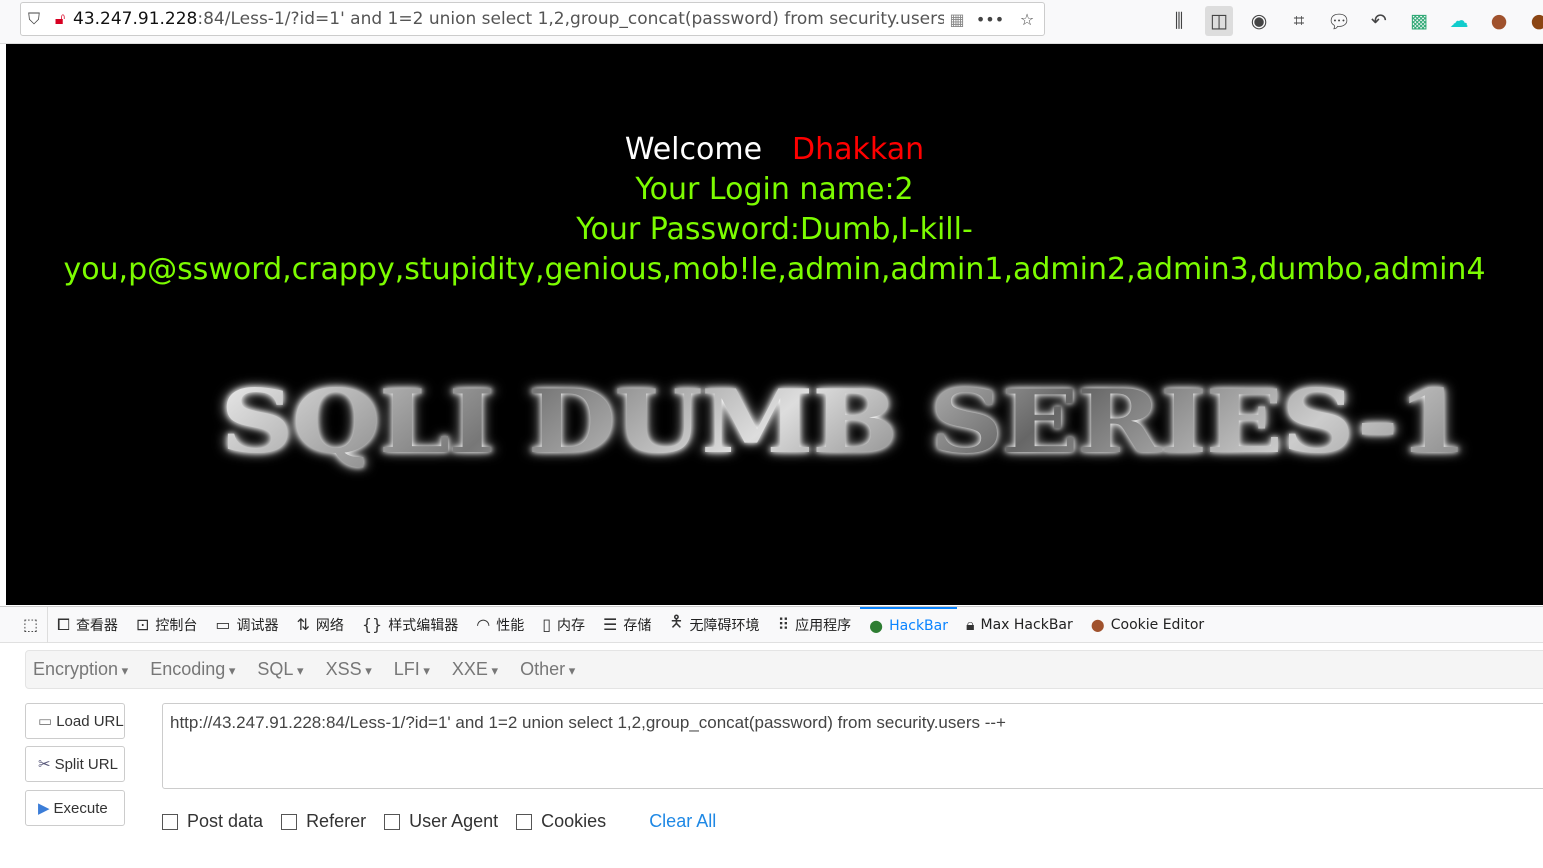 The height and width of the screenshot is (868, 1543). Describe the element at coordinates (1147, 625) in the screenshot. I see `tab-cookie-editor: ● Cookie Editor` at that location.